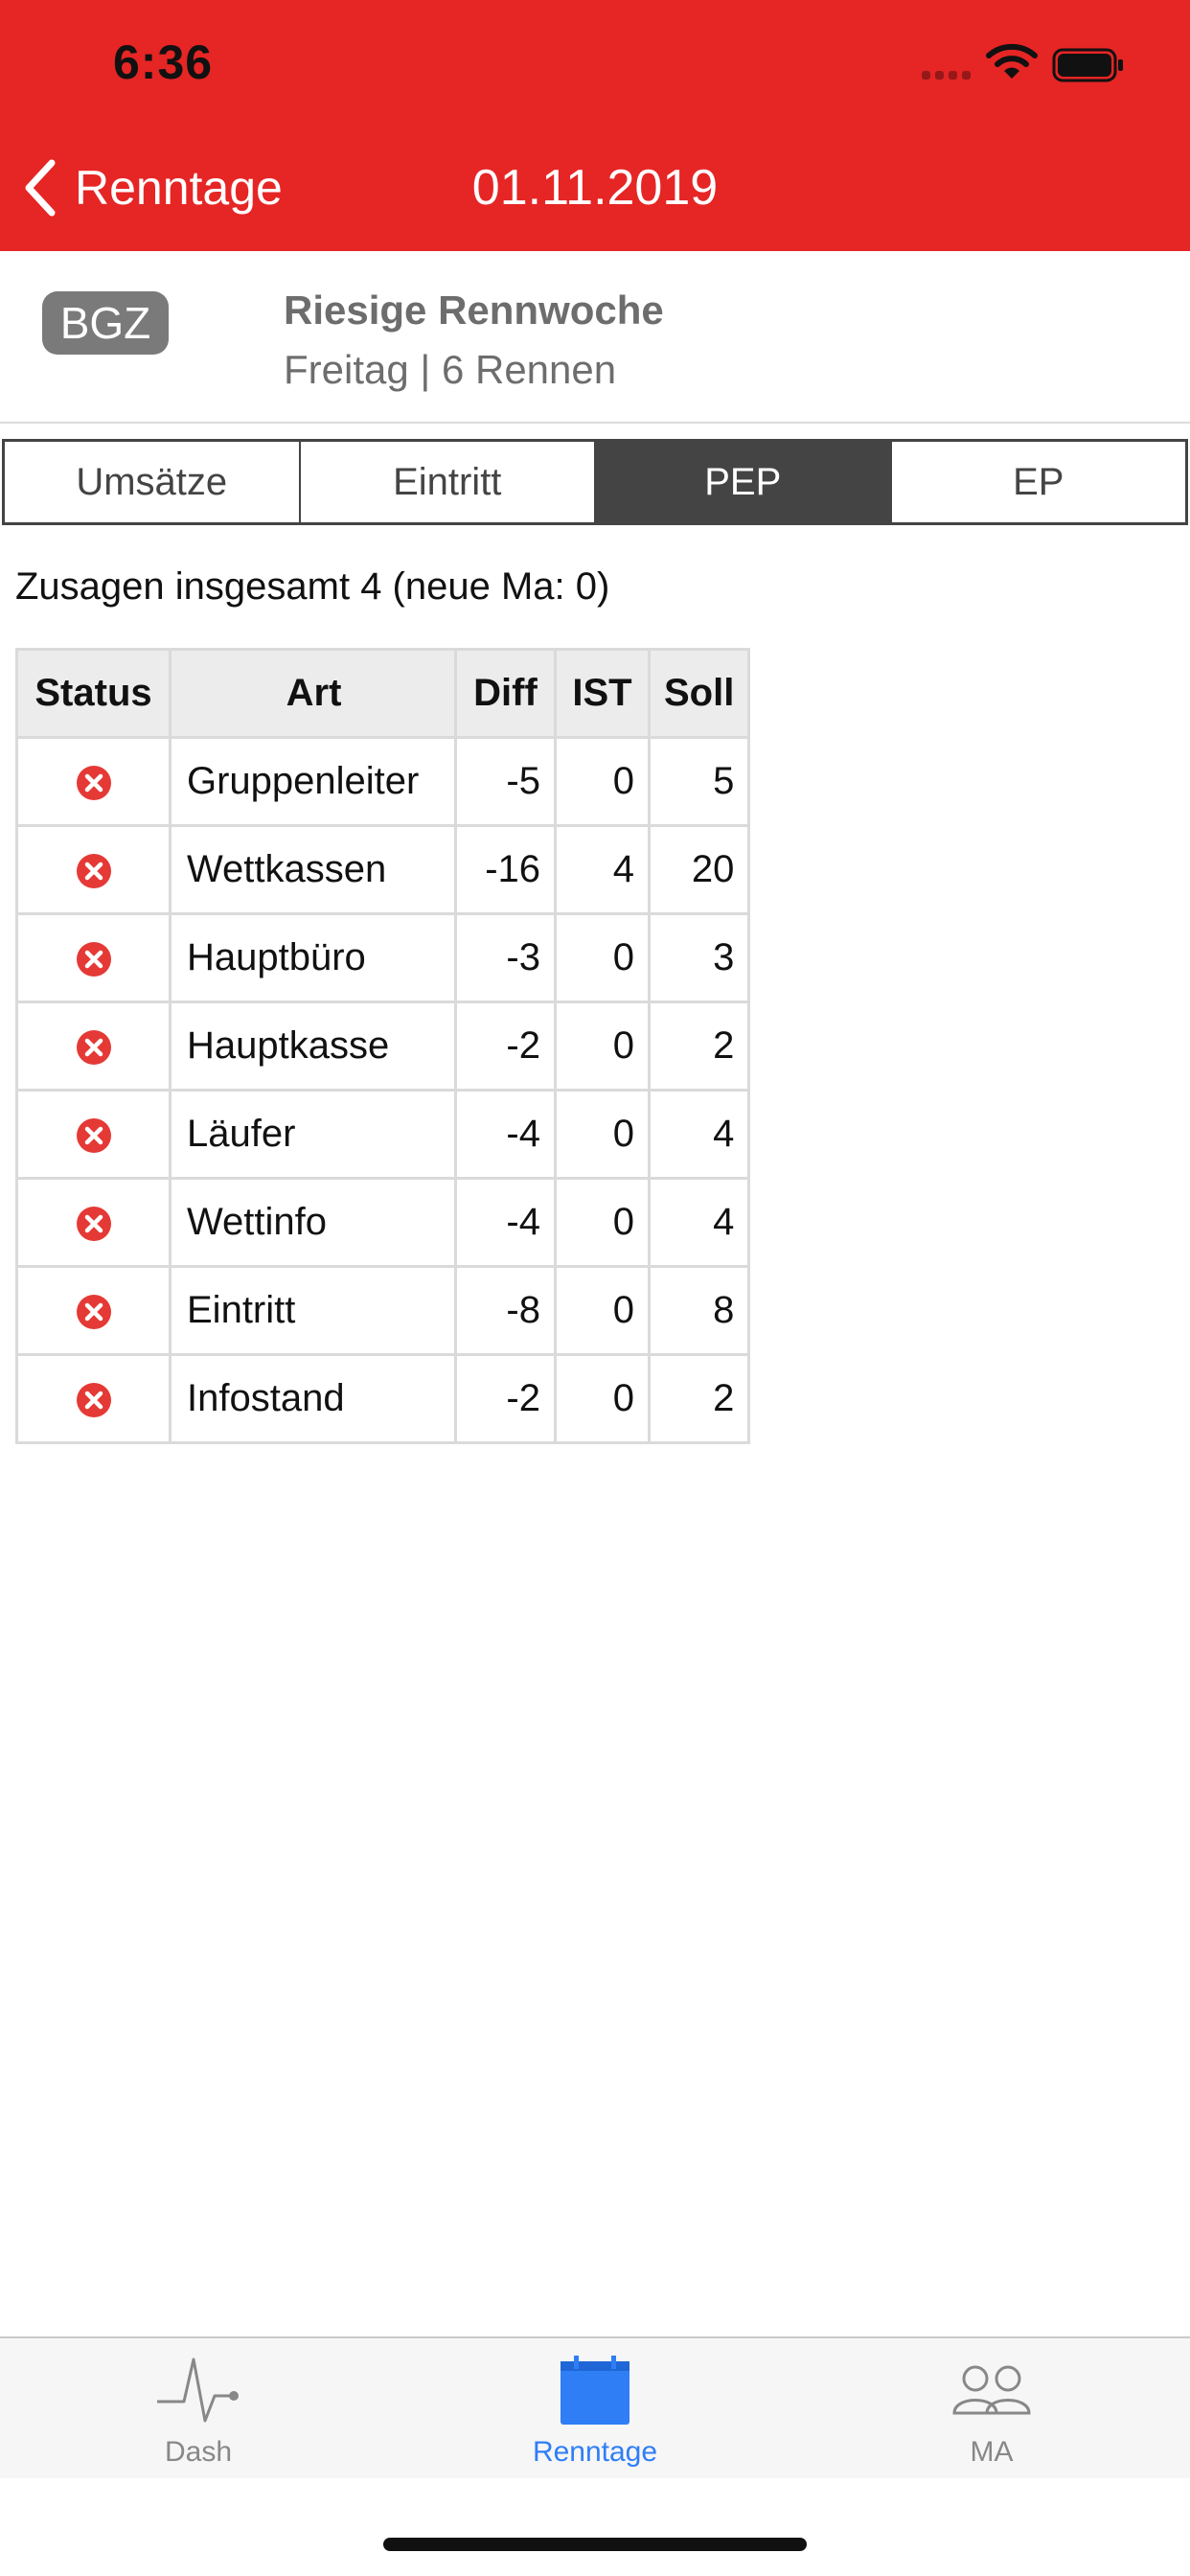 This screenshot has width=1190, height=2576. What do you see at coordinates (313, 782) in the screenshot?
I see `art-cell: Gruppenleiter` at bounding box center [313, 782].